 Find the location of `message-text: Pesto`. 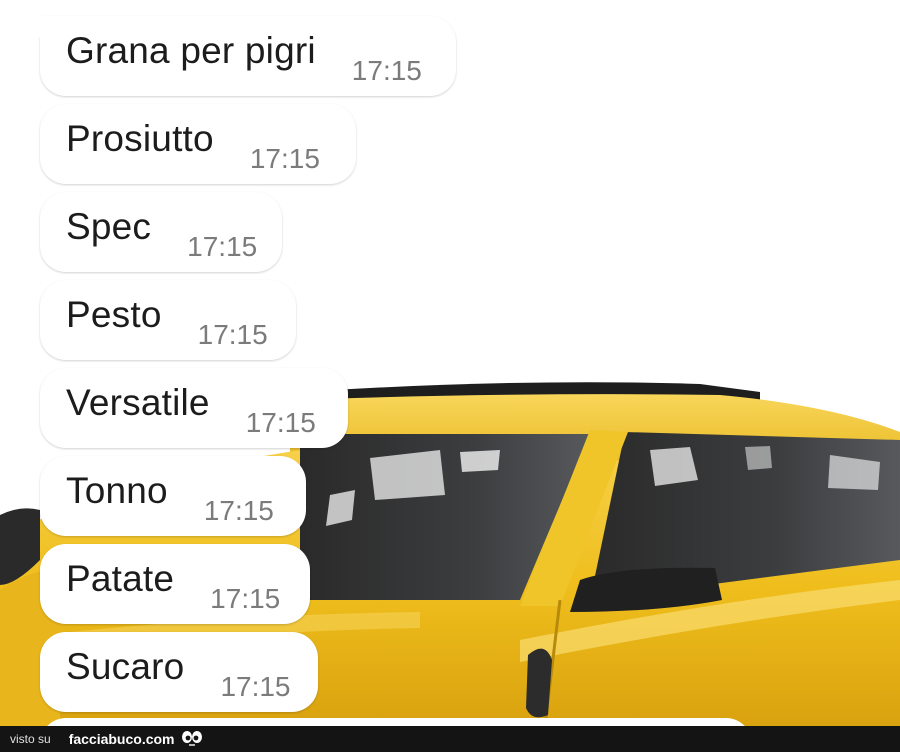

message-text: Pesto is located at coordinates (114, 314).